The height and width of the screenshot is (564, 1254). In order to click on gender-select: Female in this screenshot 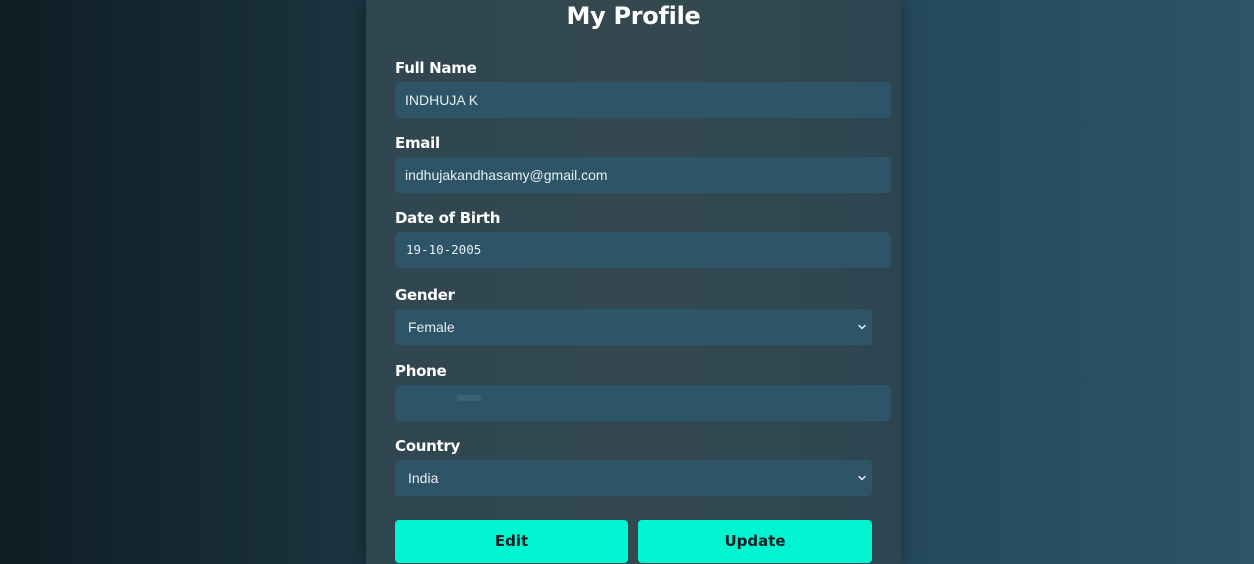, I will do `click(633, 327)`.